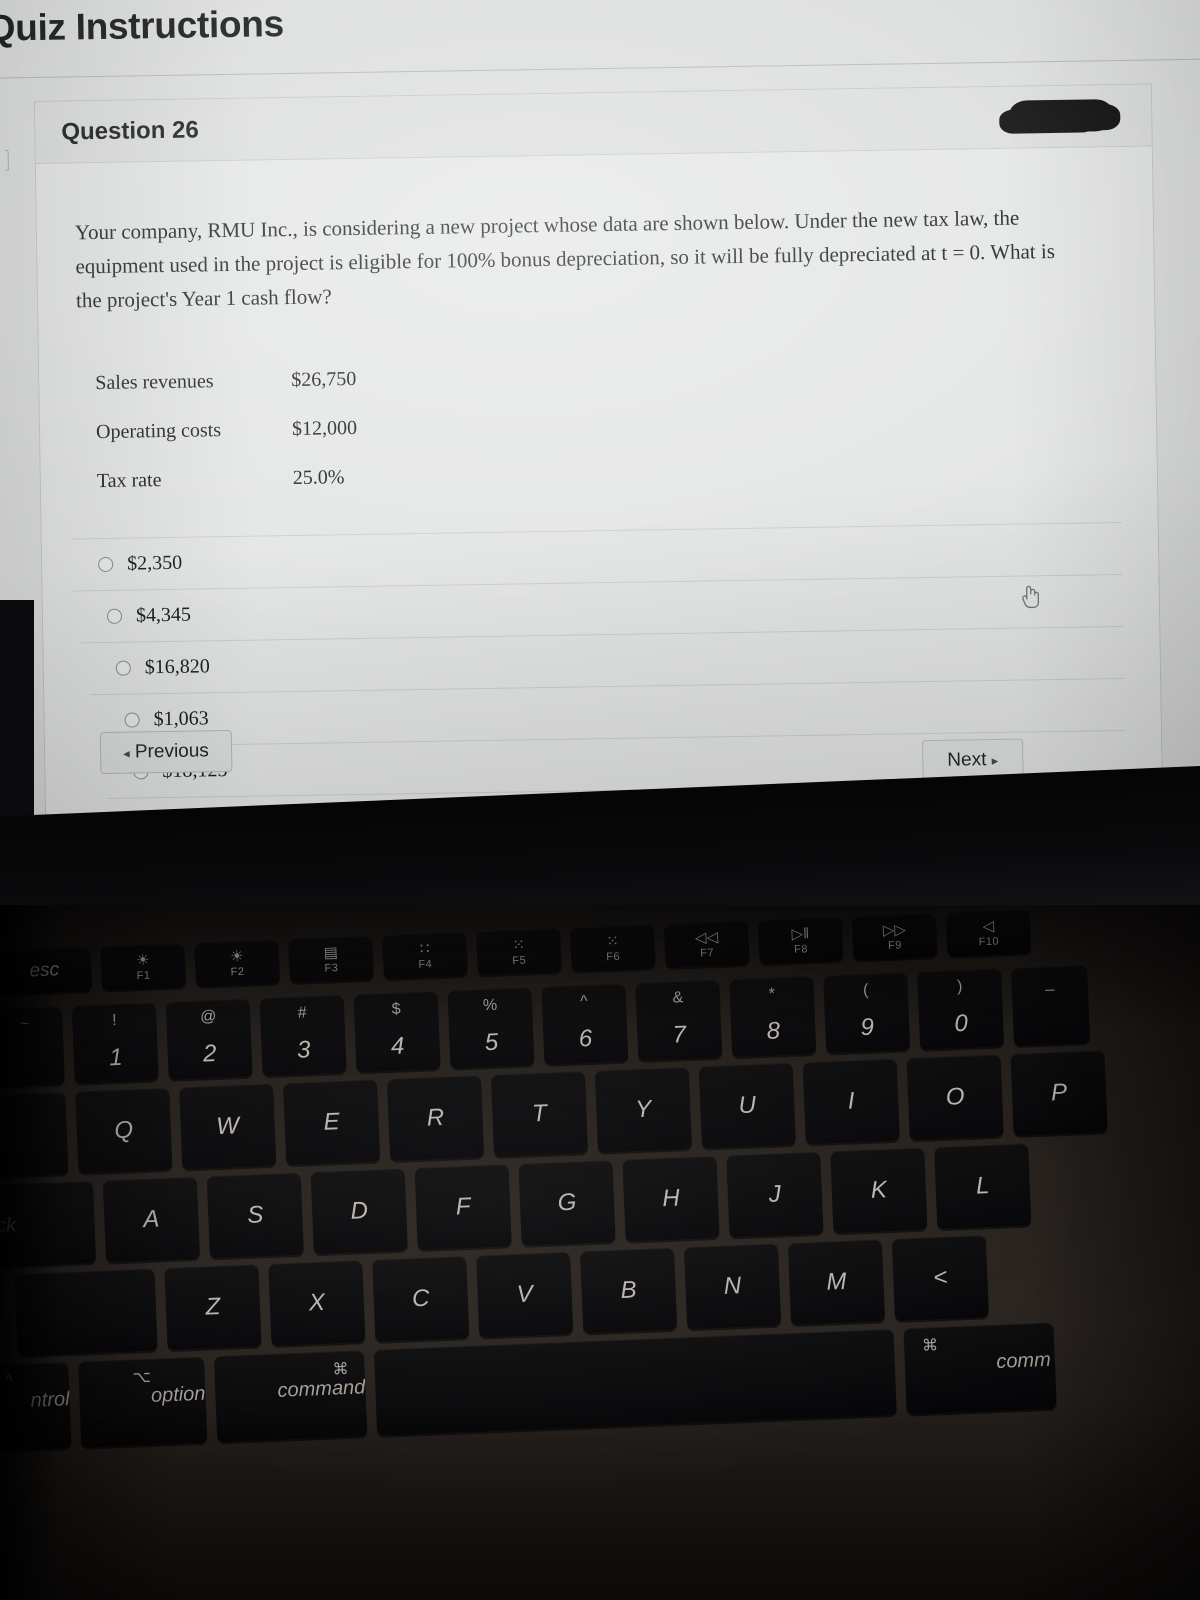 The height and width of the screenshot is (1600, 1200). What do you see at coordinates (800, 940) in the screenshot?
I see `f8-key: ▷‖ F8` at bounding box center [800, 940].